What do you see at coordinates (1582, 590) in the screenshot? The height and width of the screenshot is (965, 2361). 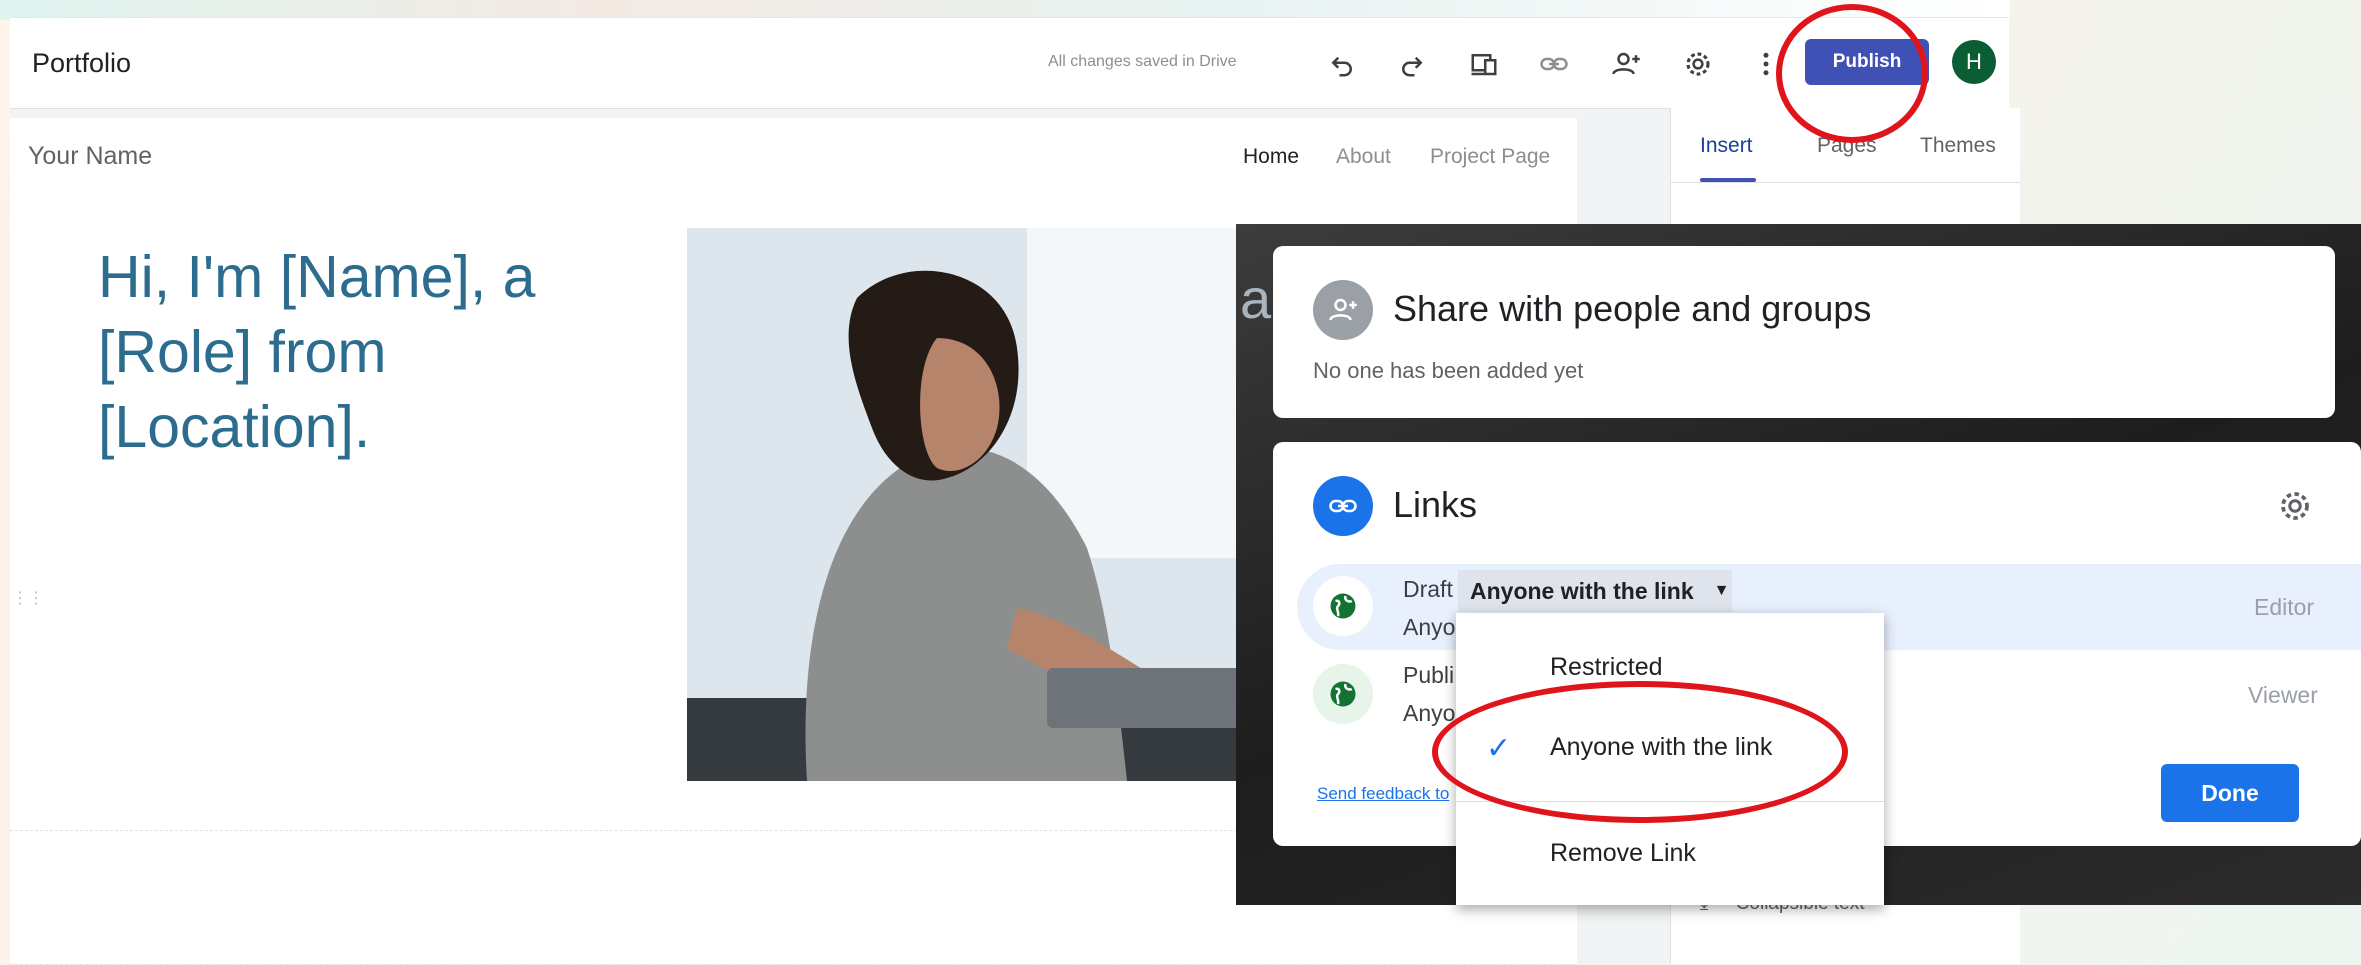 I see `draft-access-value: Anyone with the link` at bounding box center [1582, 590].